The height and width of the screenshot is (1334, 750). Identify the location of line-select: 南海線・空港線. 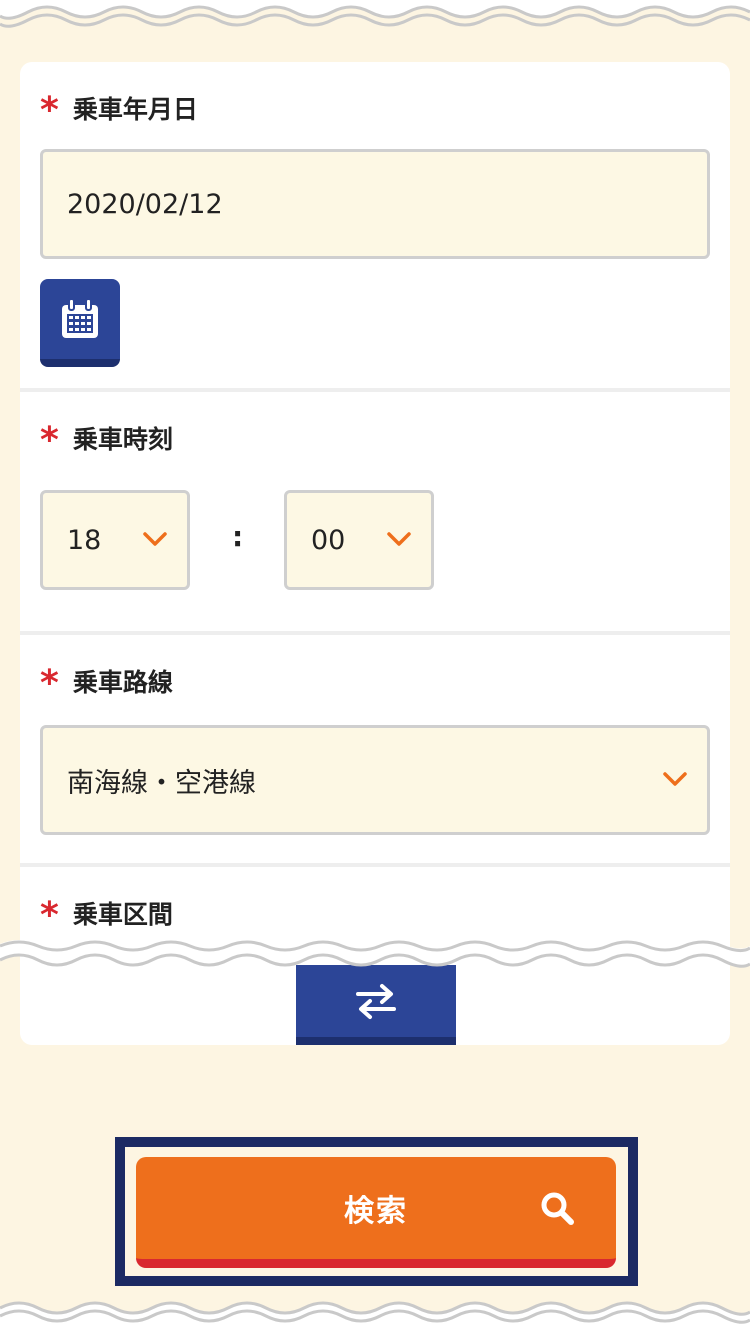
(375, 780).